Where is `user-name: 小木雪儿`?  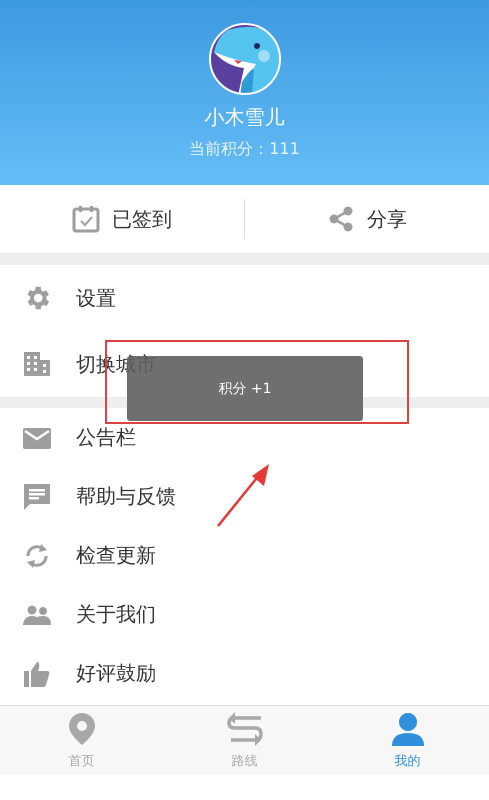 user-name: 小木雪儿 is located at coordinates (244, 117).